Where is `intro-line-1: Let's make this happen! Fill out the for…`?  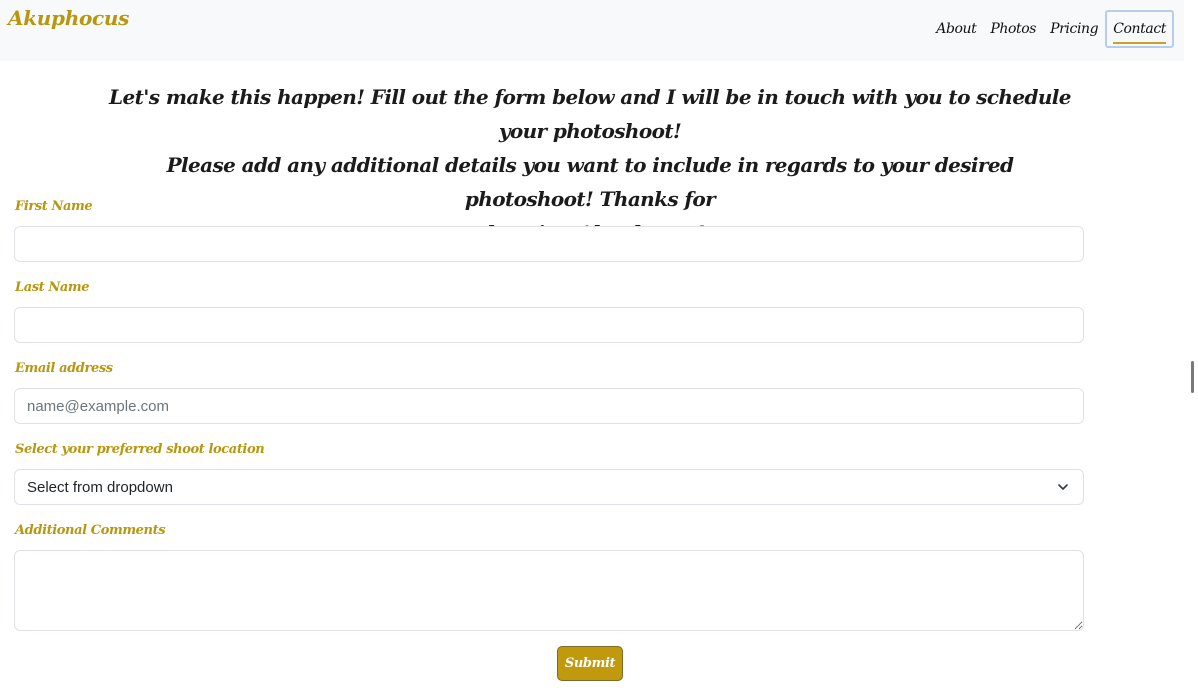
intro-line-1: Let's make this happen! Fill out the for… is located at coordinates (590, 114).